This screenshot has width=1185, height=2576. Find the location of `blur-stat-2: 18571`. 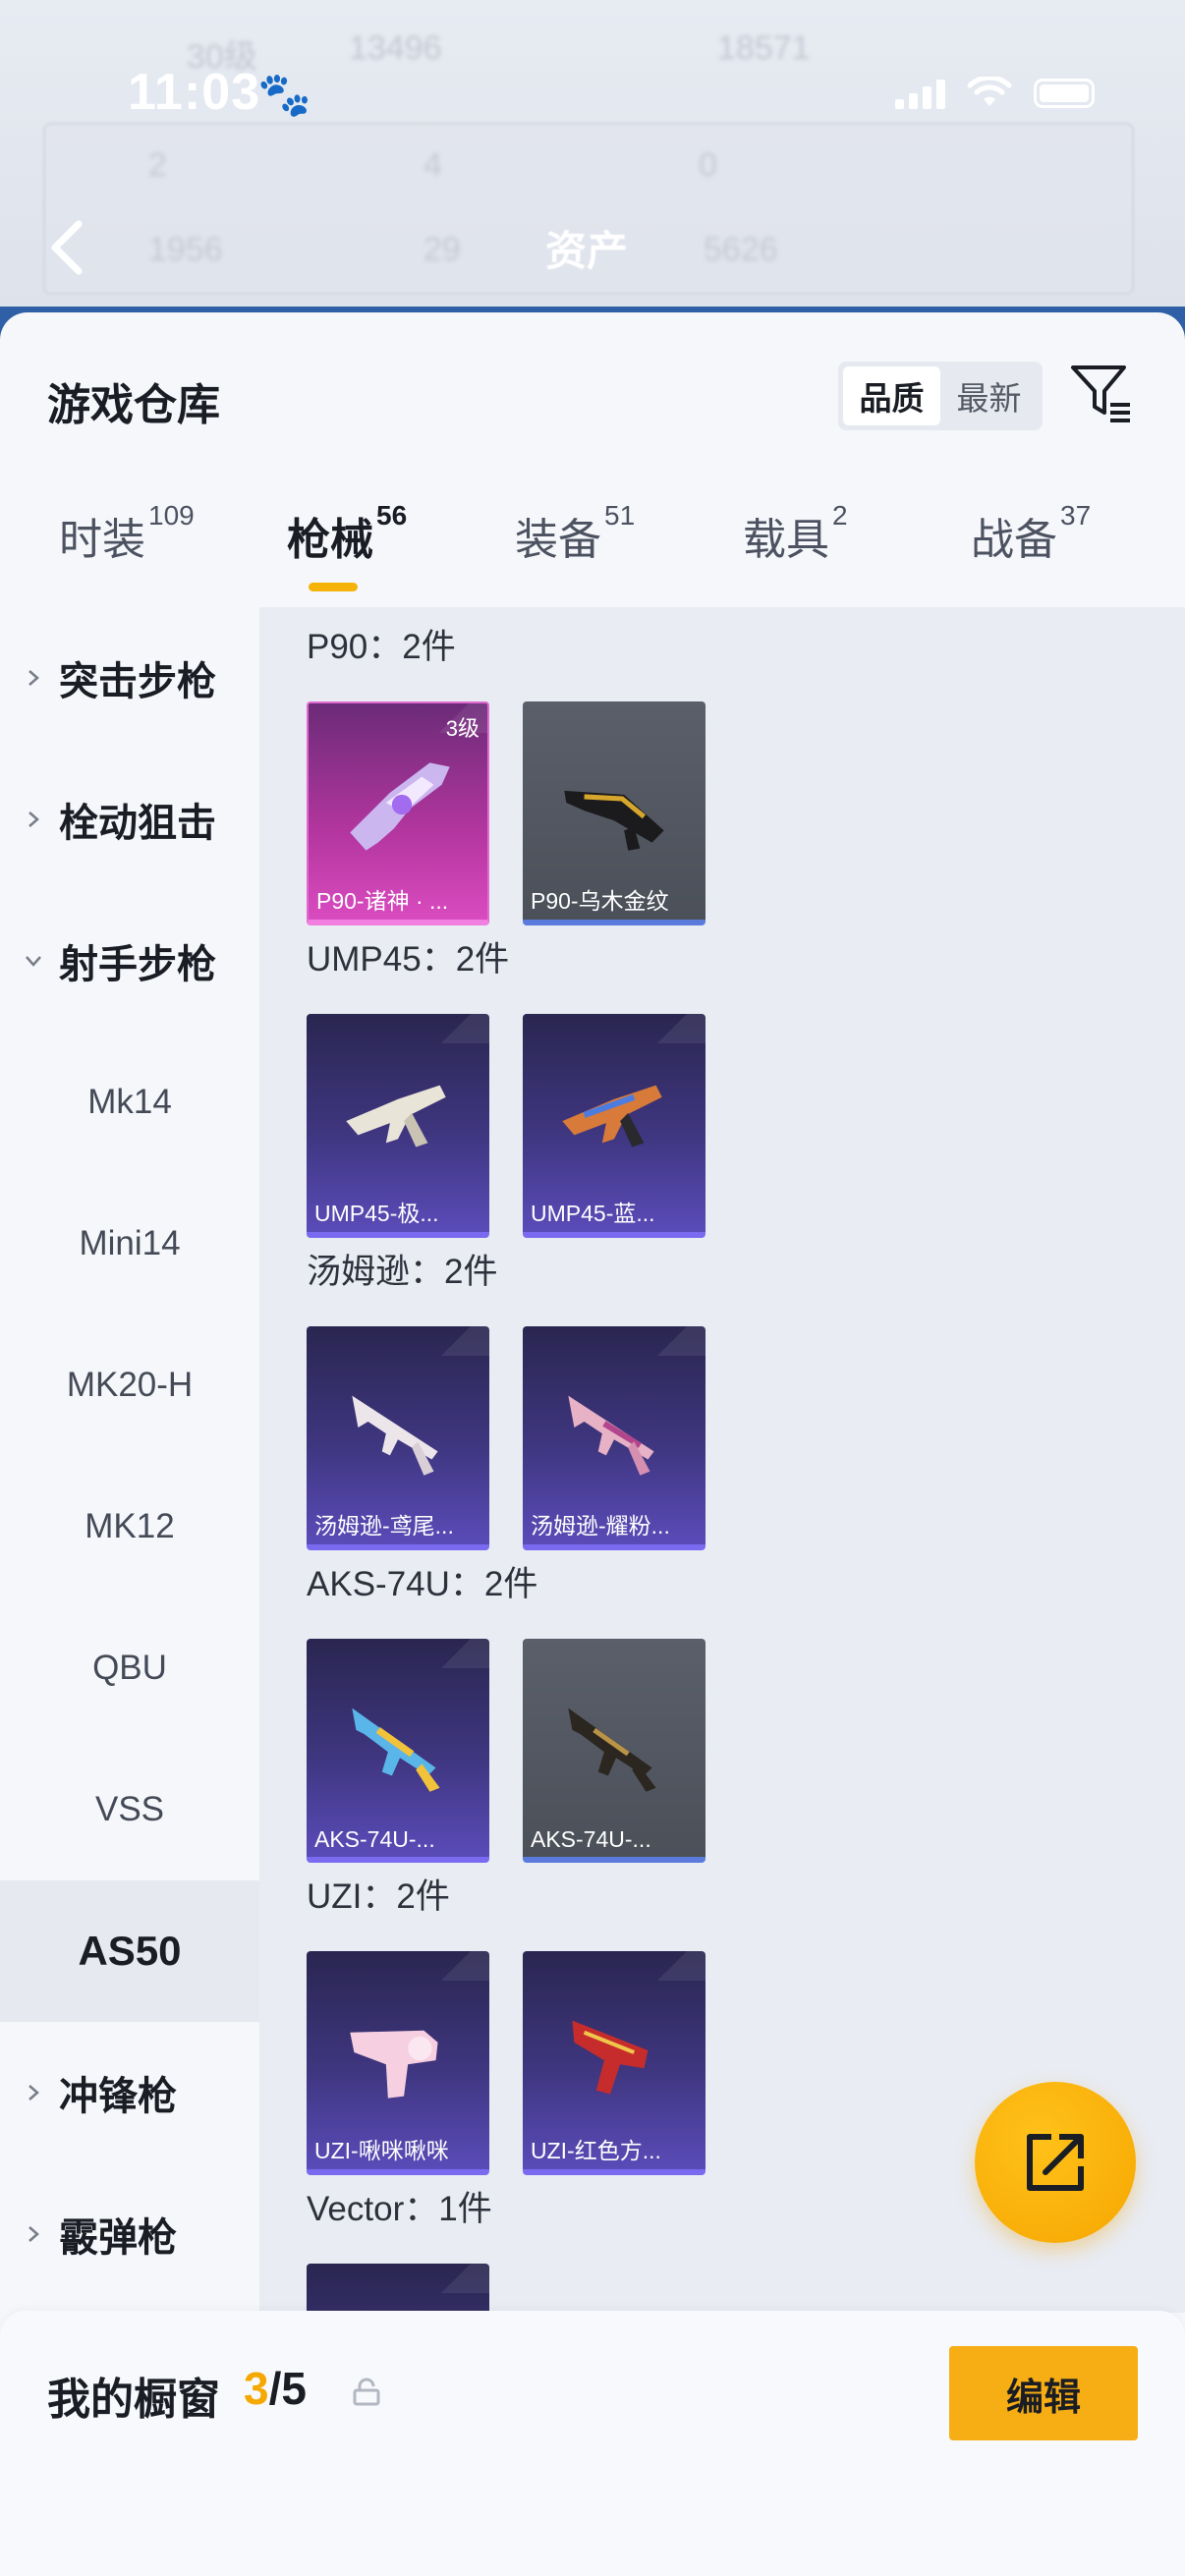

blur-stat-2: 18571 is located at coordinates (764, 48).